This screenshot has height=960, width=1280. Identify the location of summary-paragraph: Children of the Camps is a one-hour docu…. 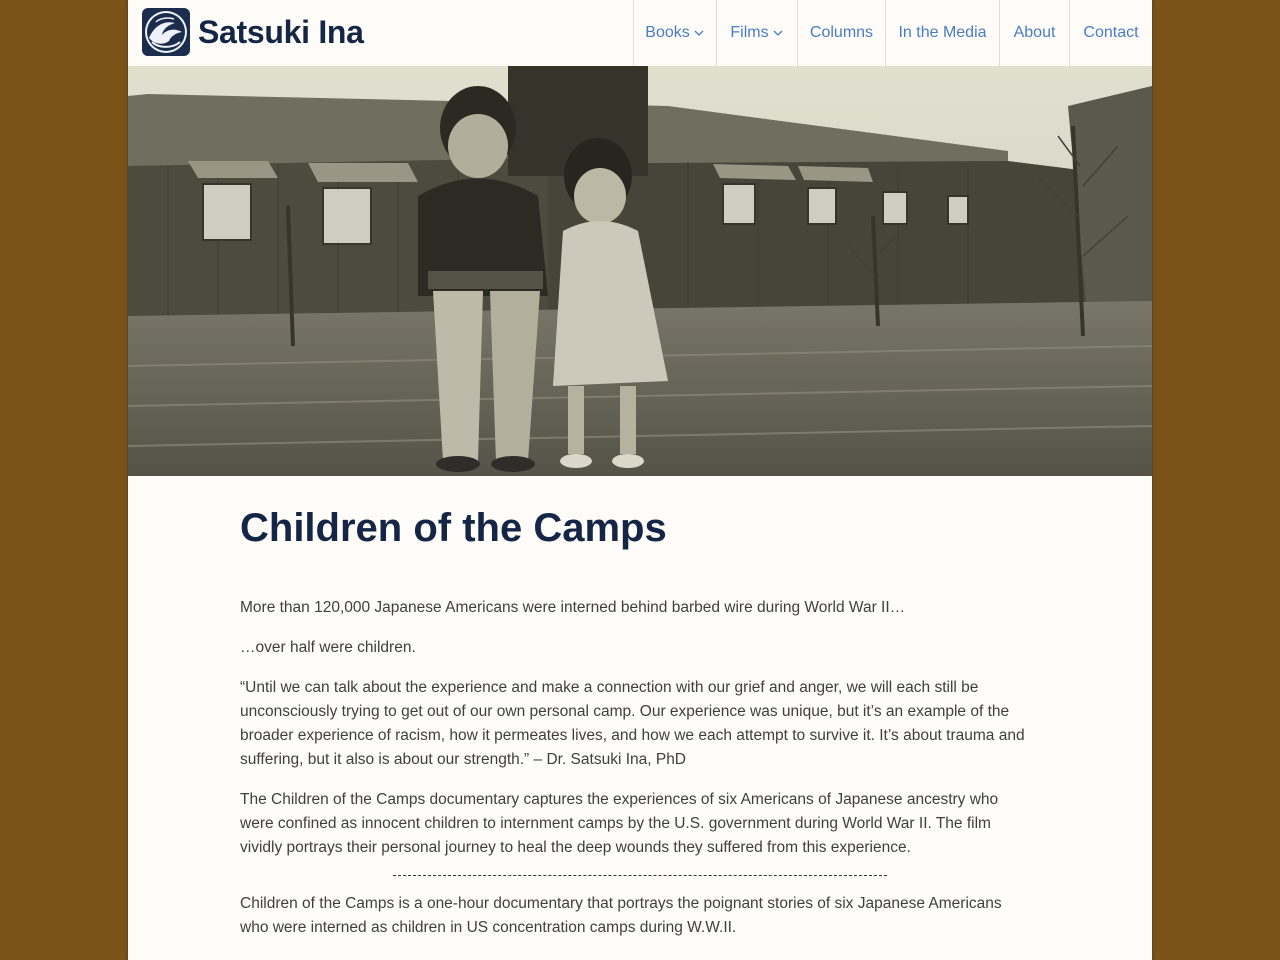
(621, 915).